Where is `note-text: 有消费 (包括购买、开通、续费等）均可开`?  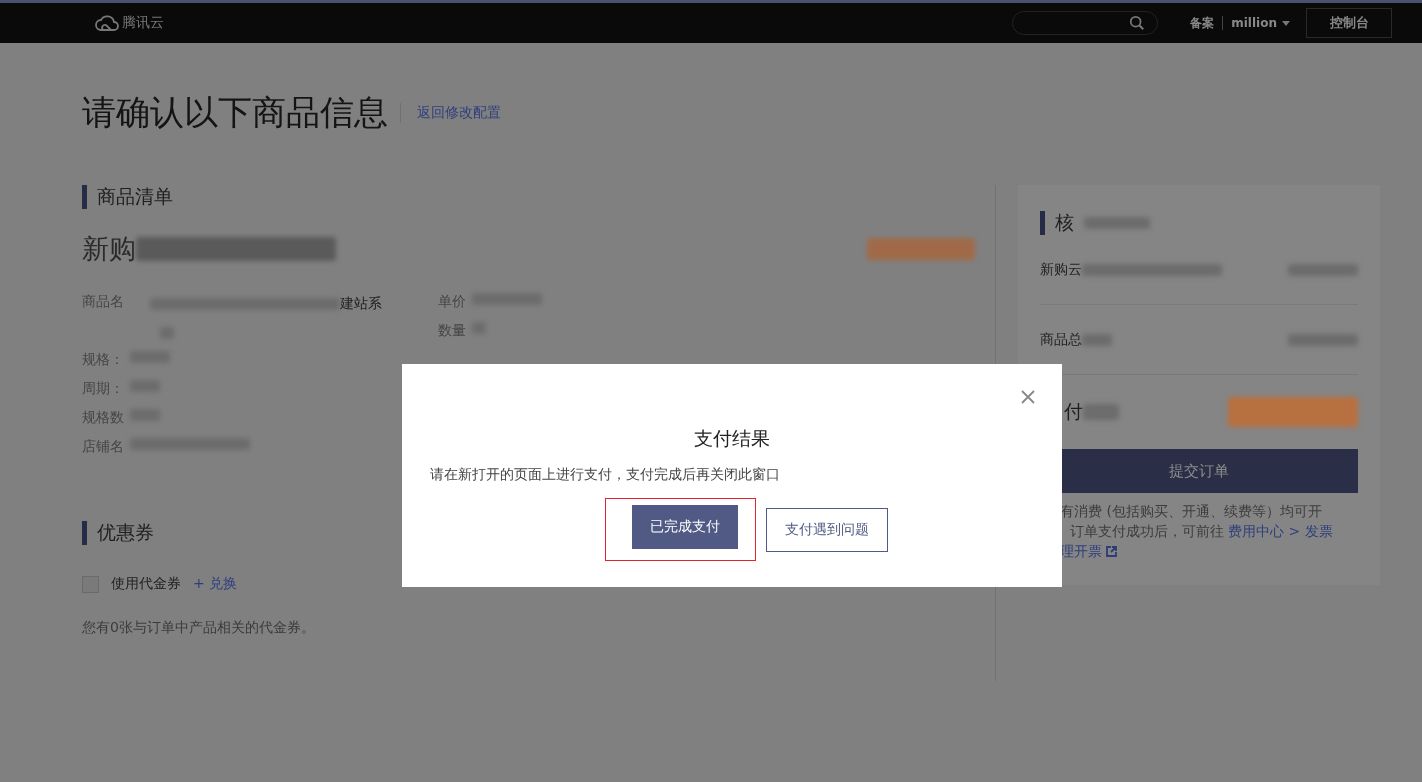 note-text: 有消费 (包括购买、开通、续费等）均可开 is located at coordinates (1191, 511).